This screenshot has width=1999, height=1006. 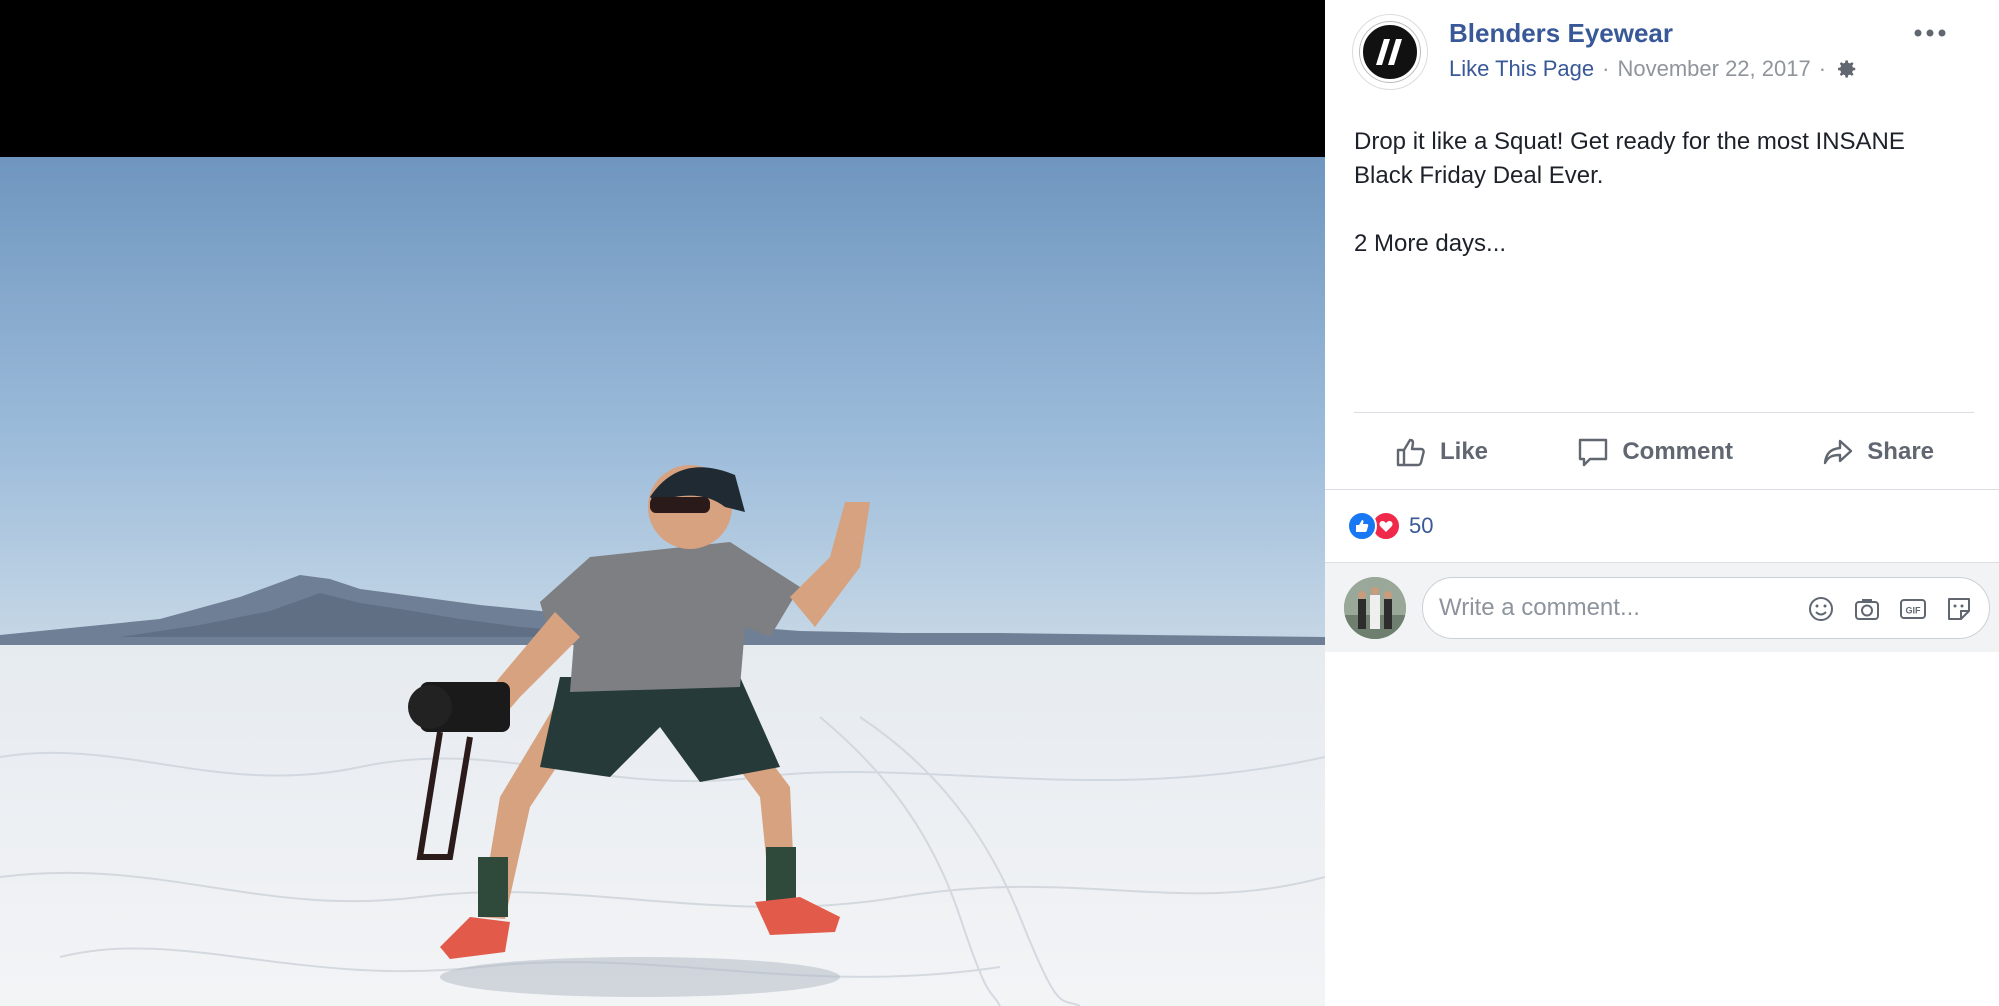 I want to click on like-button: Like, so click(x=1441, y=452).